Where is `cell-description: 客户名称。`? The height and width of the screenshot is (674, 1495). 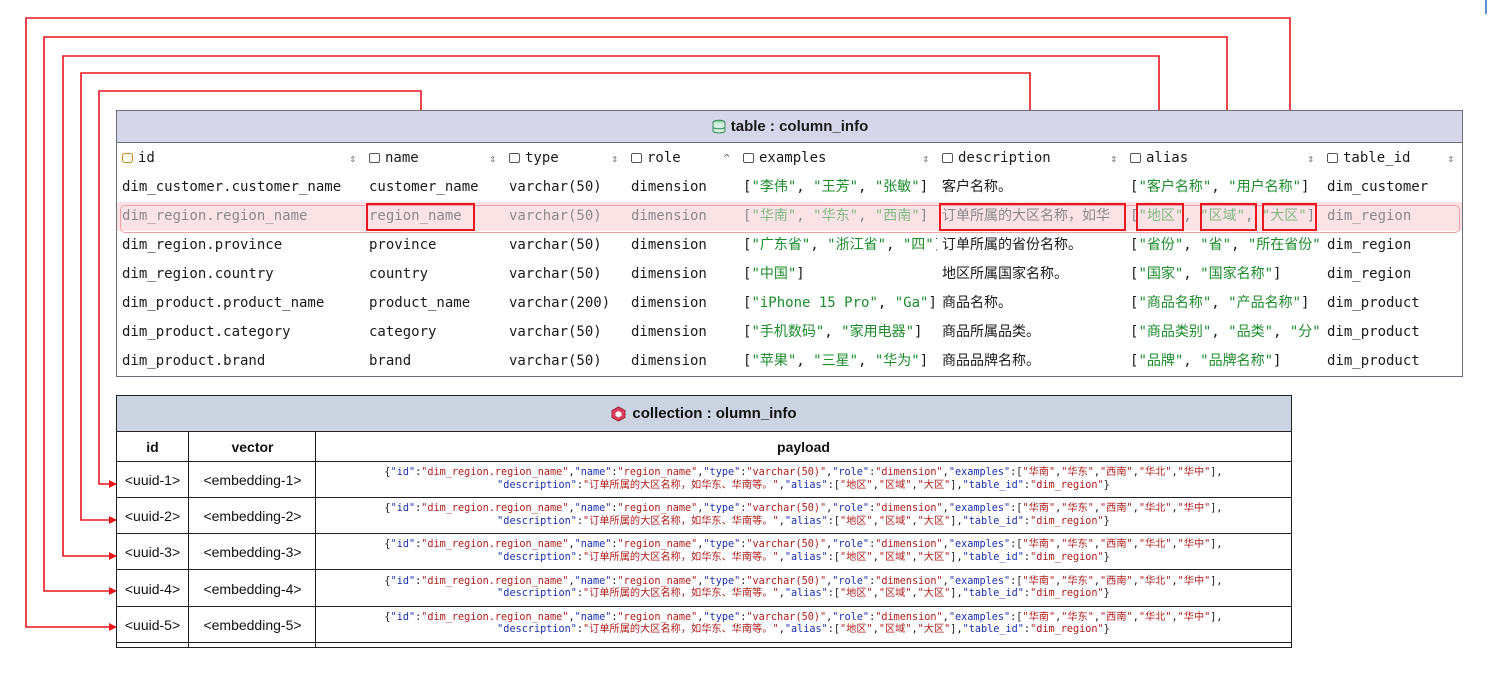 cell-description: 客户名称。 is located at coordinates (977, 187).